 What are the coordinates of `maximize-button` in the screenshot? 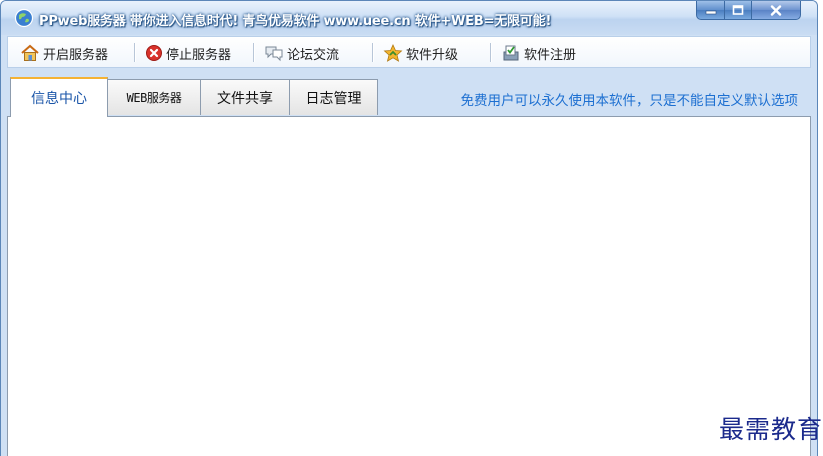 It's located at (738, 10).